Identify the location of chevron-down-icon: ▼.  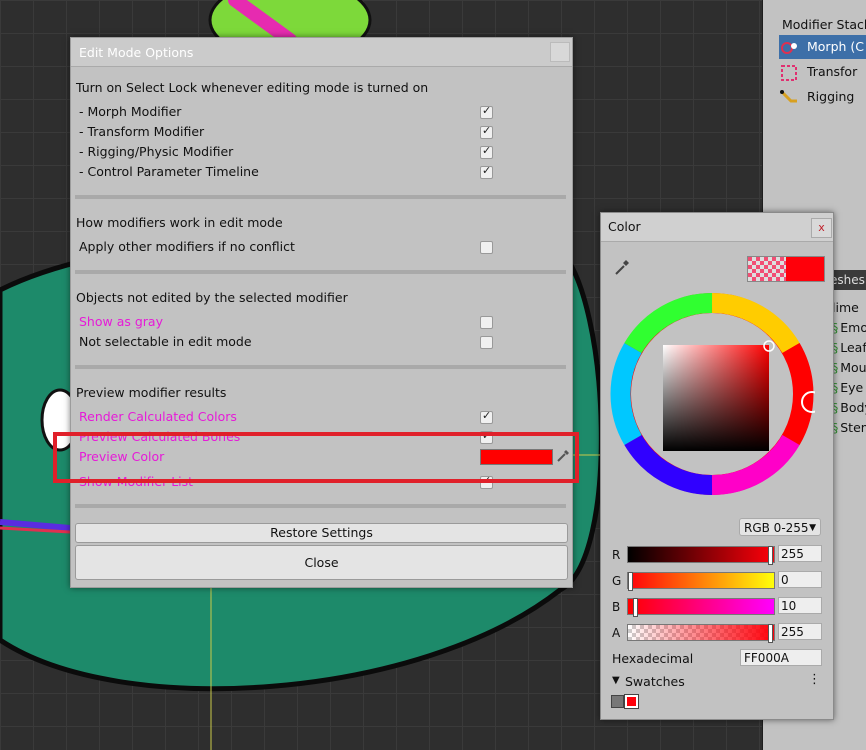
(812, 528).